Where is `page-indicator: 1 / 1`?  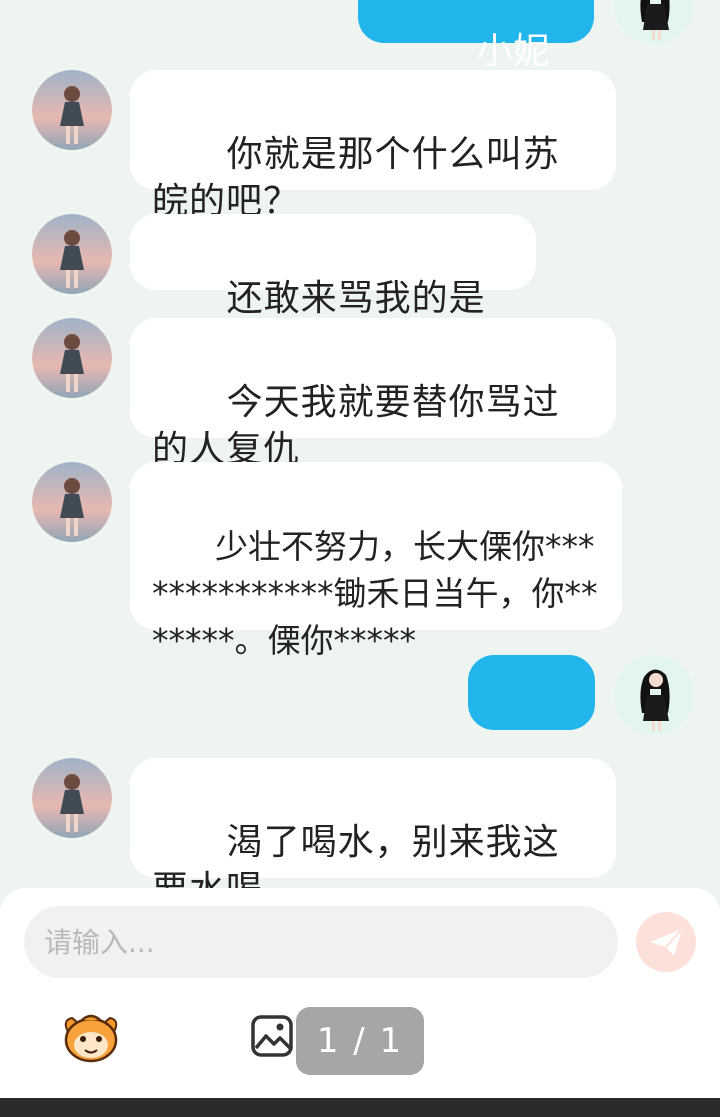 page-indicator: 1 / 1 is located at coordinates (360, 1041).